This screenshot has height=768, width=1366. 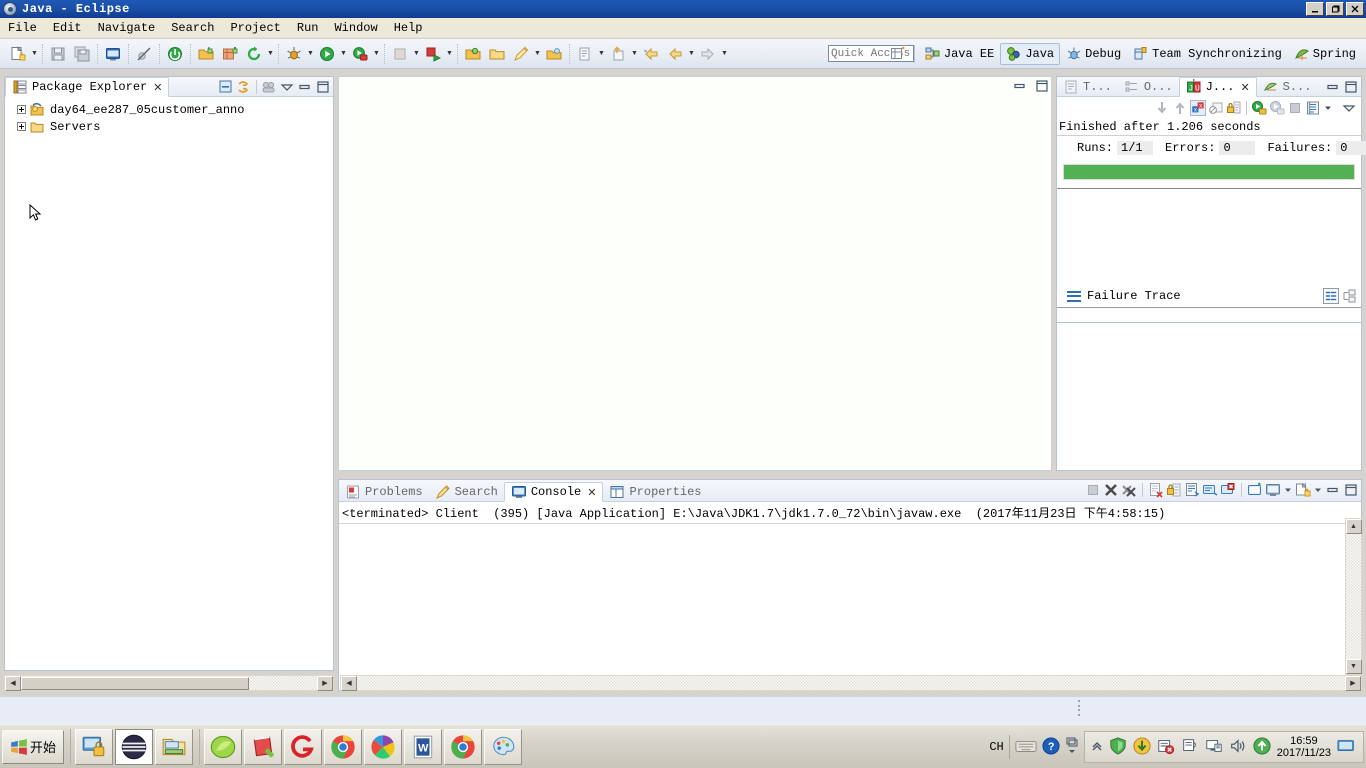 What do you see at coordinates (675, 54) in the screenshot?
I see `forward-history-icon` at bounding box center [675, 54].